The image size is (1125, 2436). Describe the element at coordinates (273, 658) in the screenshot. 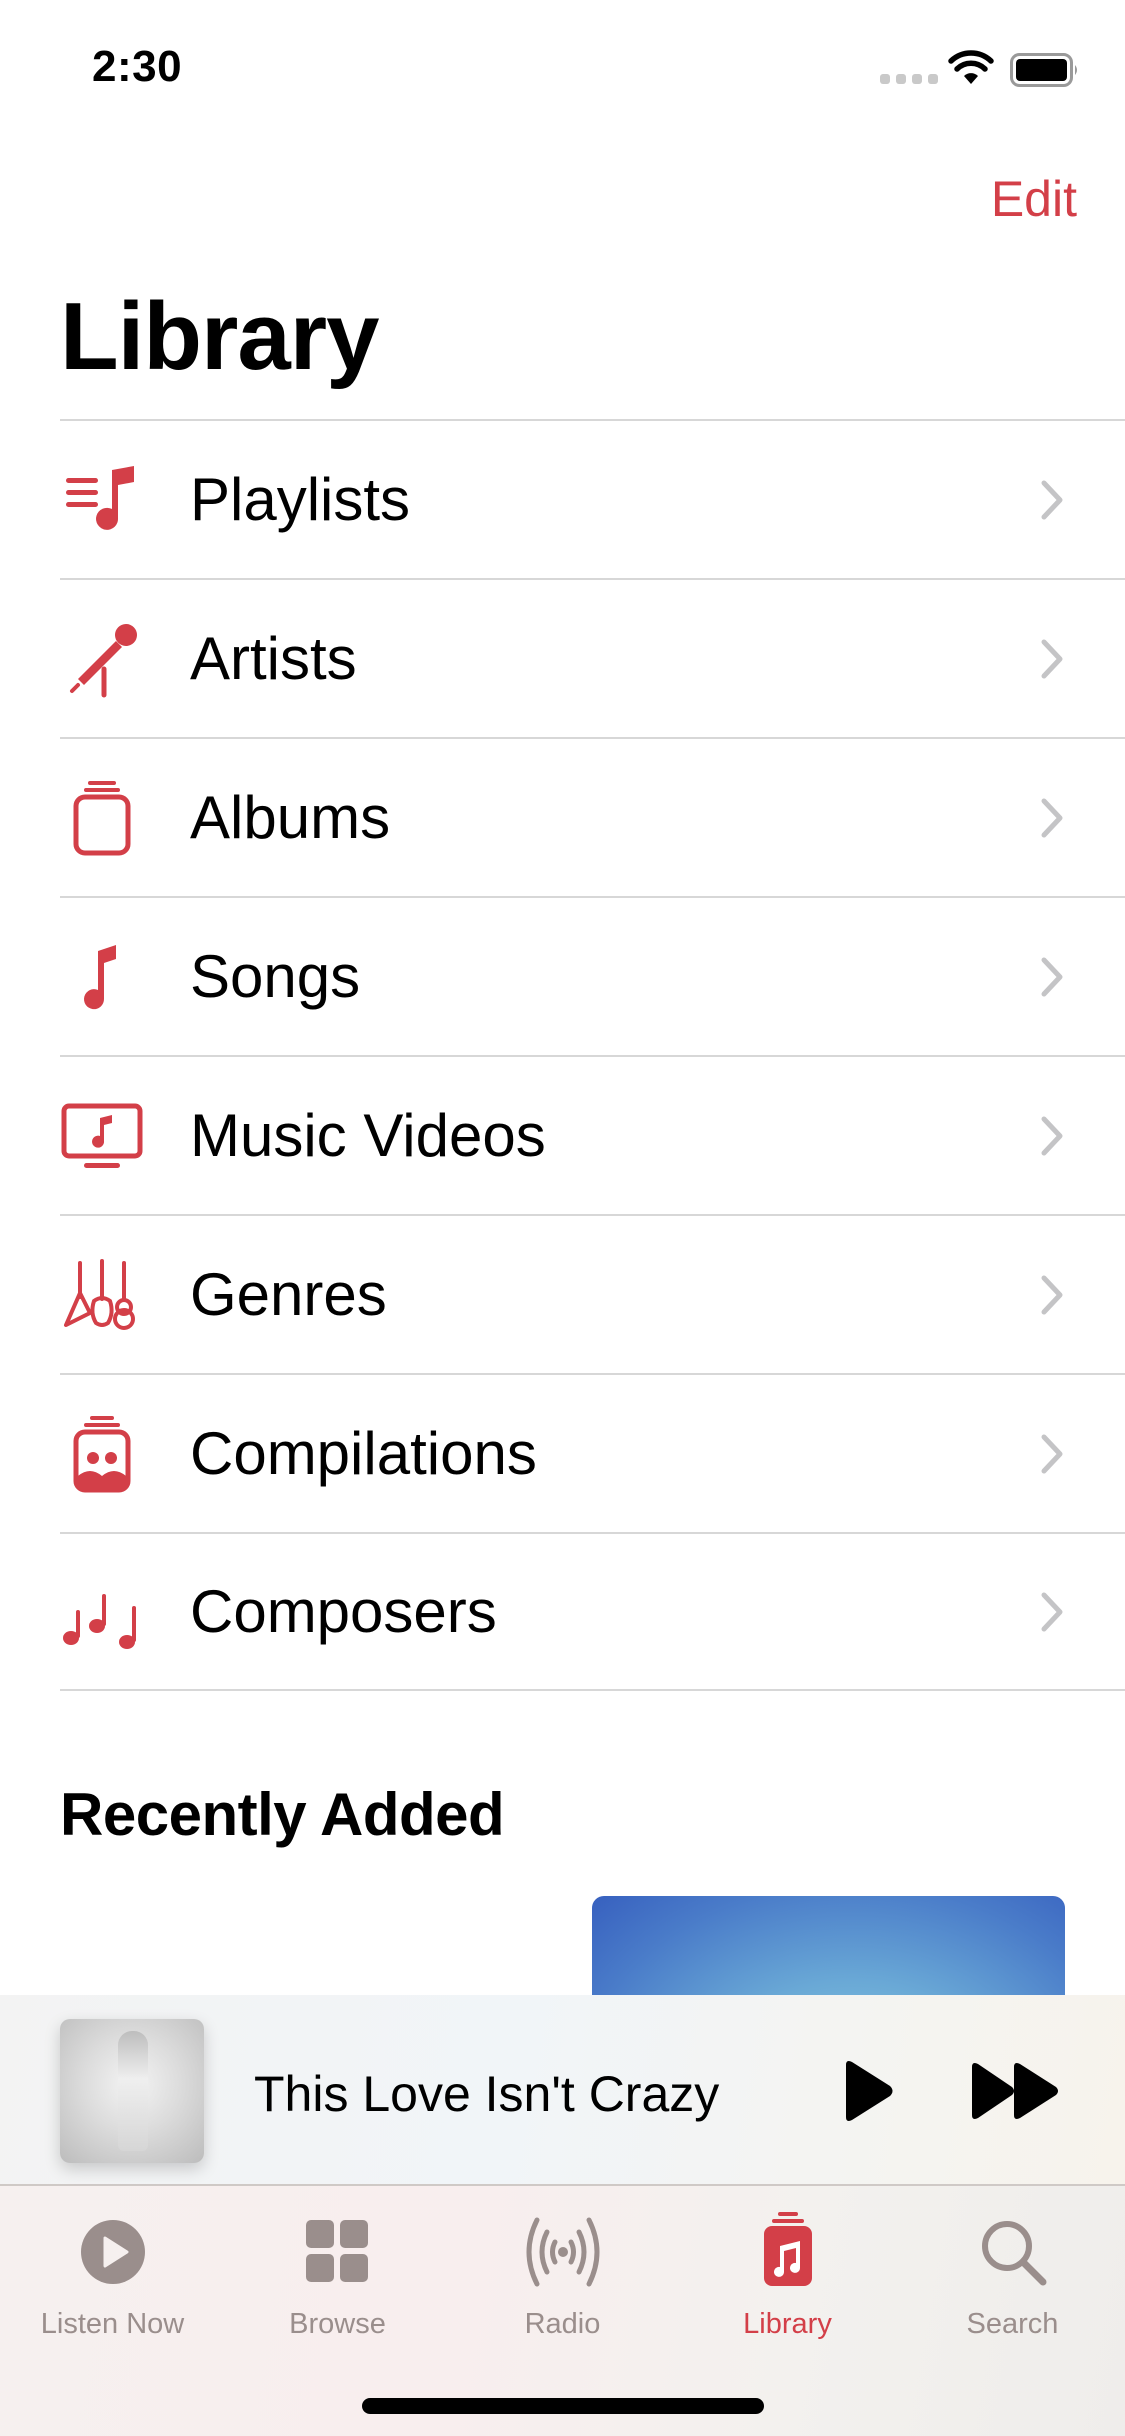

I see `library-item-label: Artists` at that location.